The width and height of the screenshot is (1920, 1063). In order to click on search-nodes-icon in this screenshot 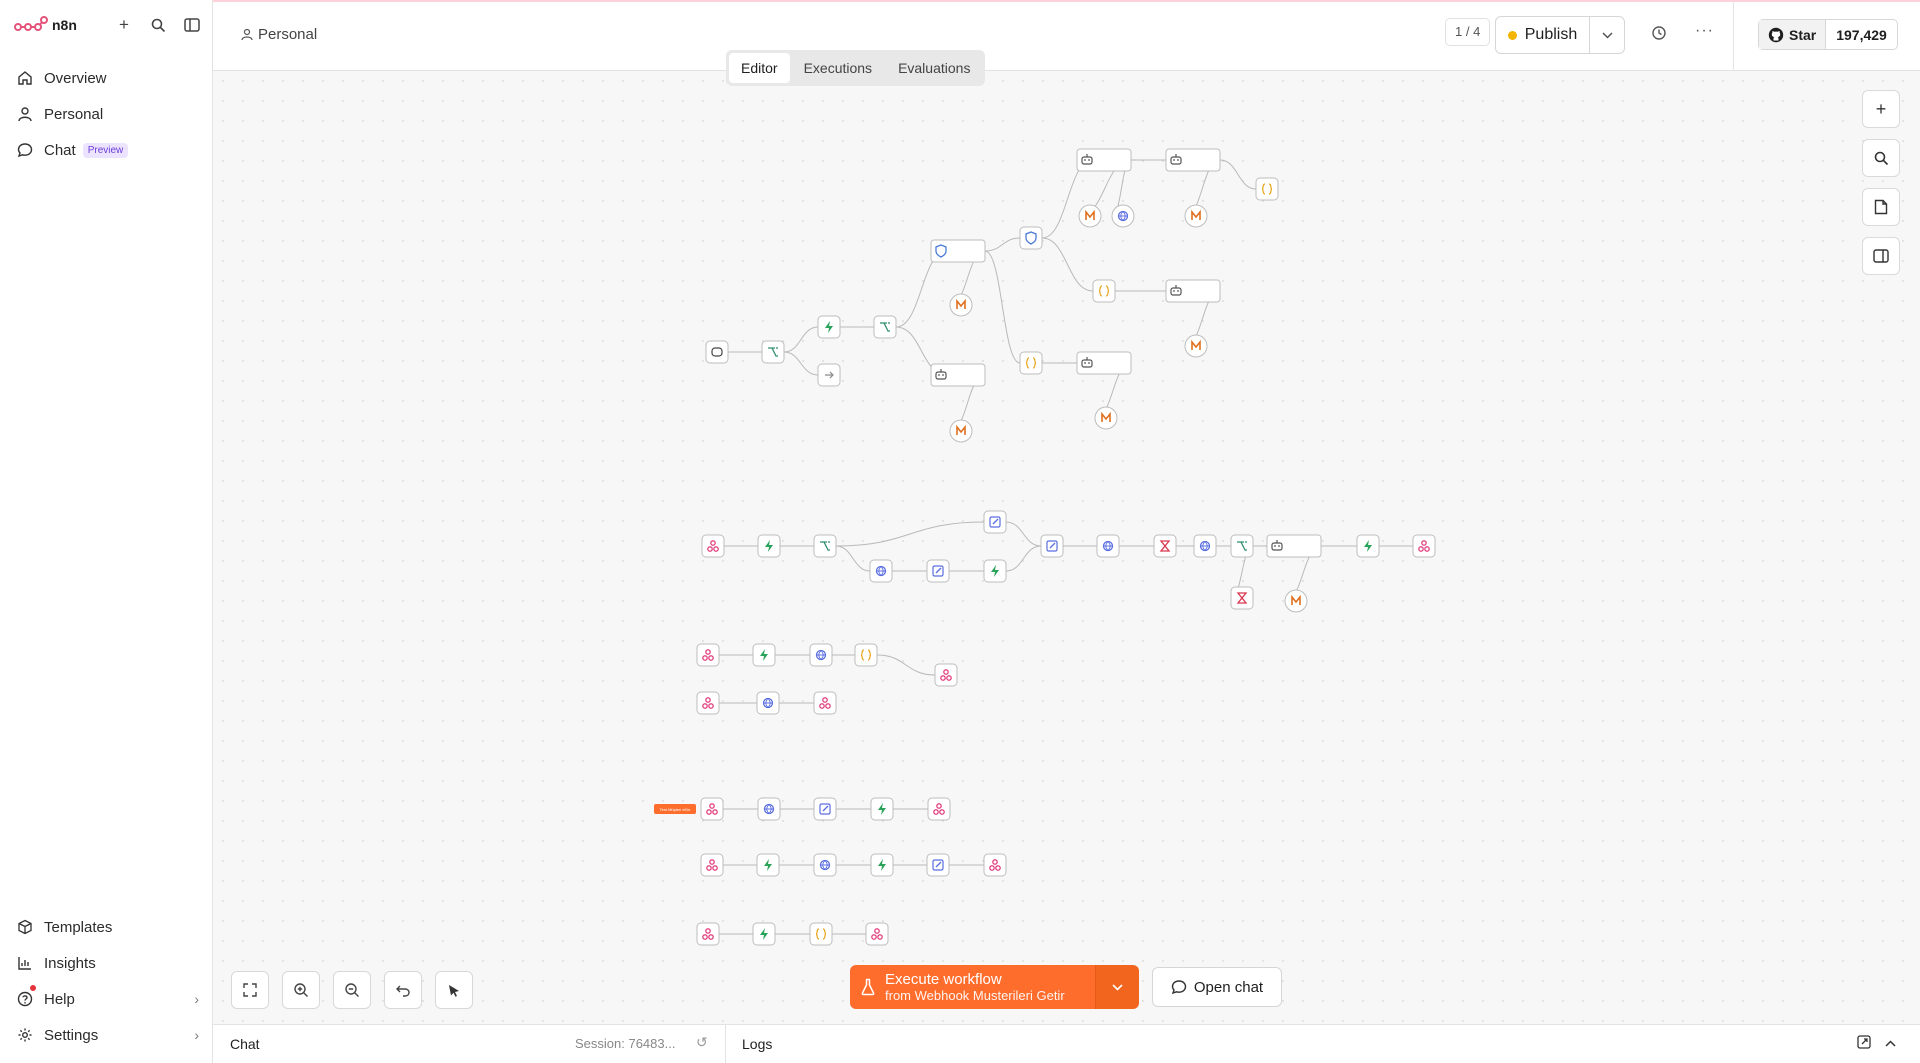, I will do `click(1881, 158)`.